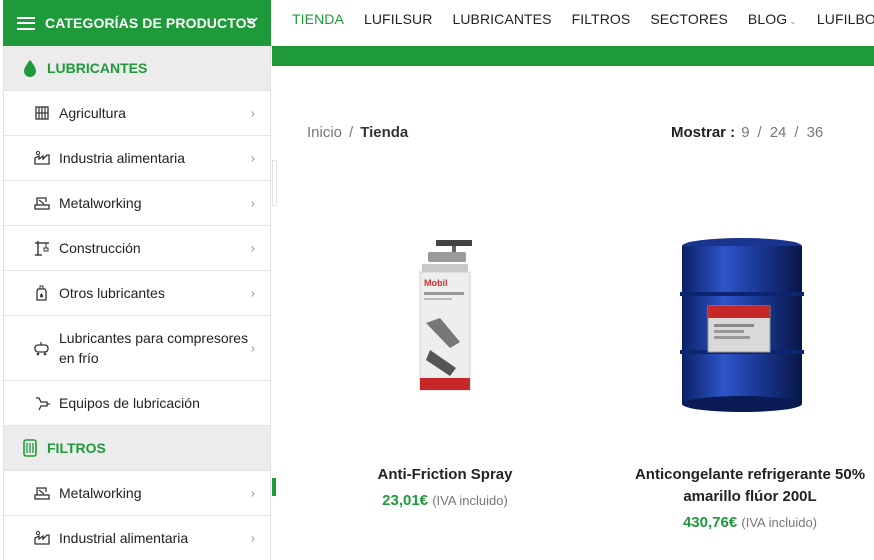  What do you see at coordinates (689, 19) in the screenshot?
I see `nav-sectores: SECTORES` at bounding box center [689, 19].